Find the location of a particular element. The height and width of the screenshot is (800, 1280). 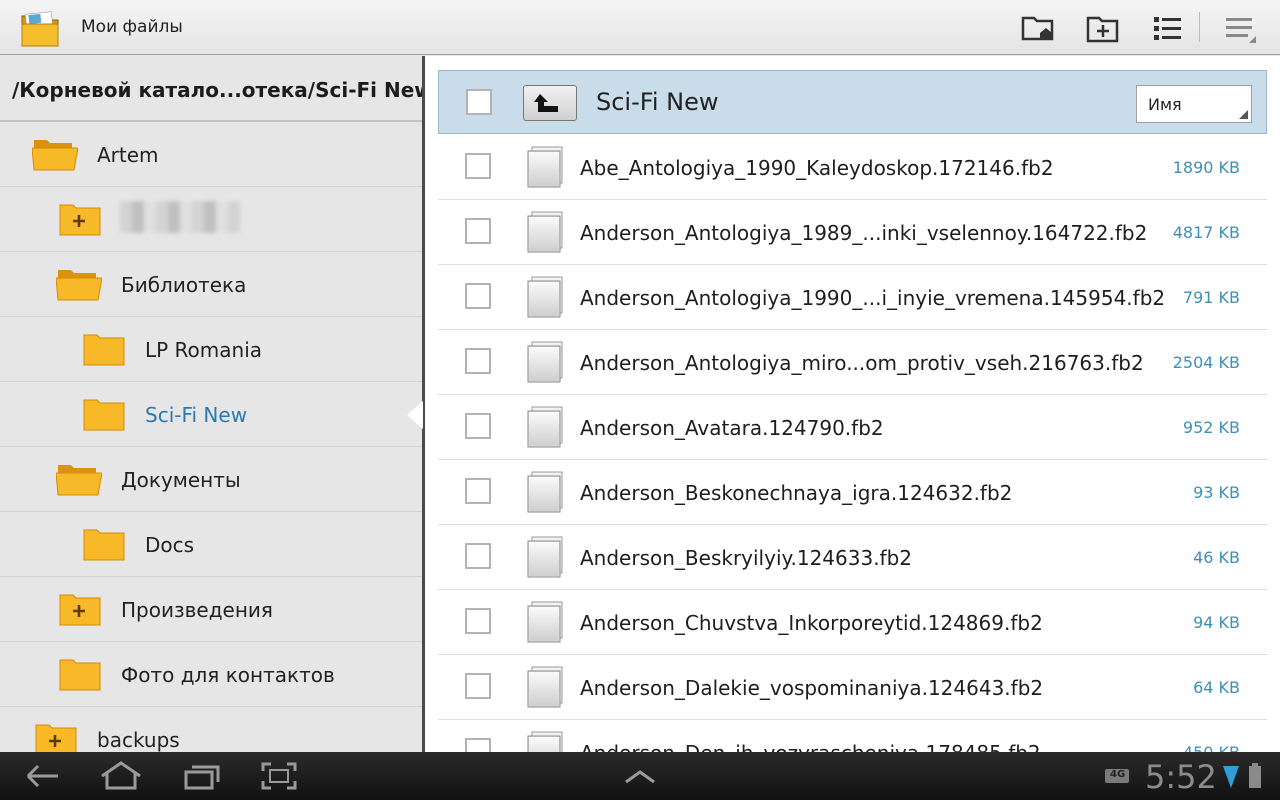

up-folder-button is located at coordinates (550, 103).